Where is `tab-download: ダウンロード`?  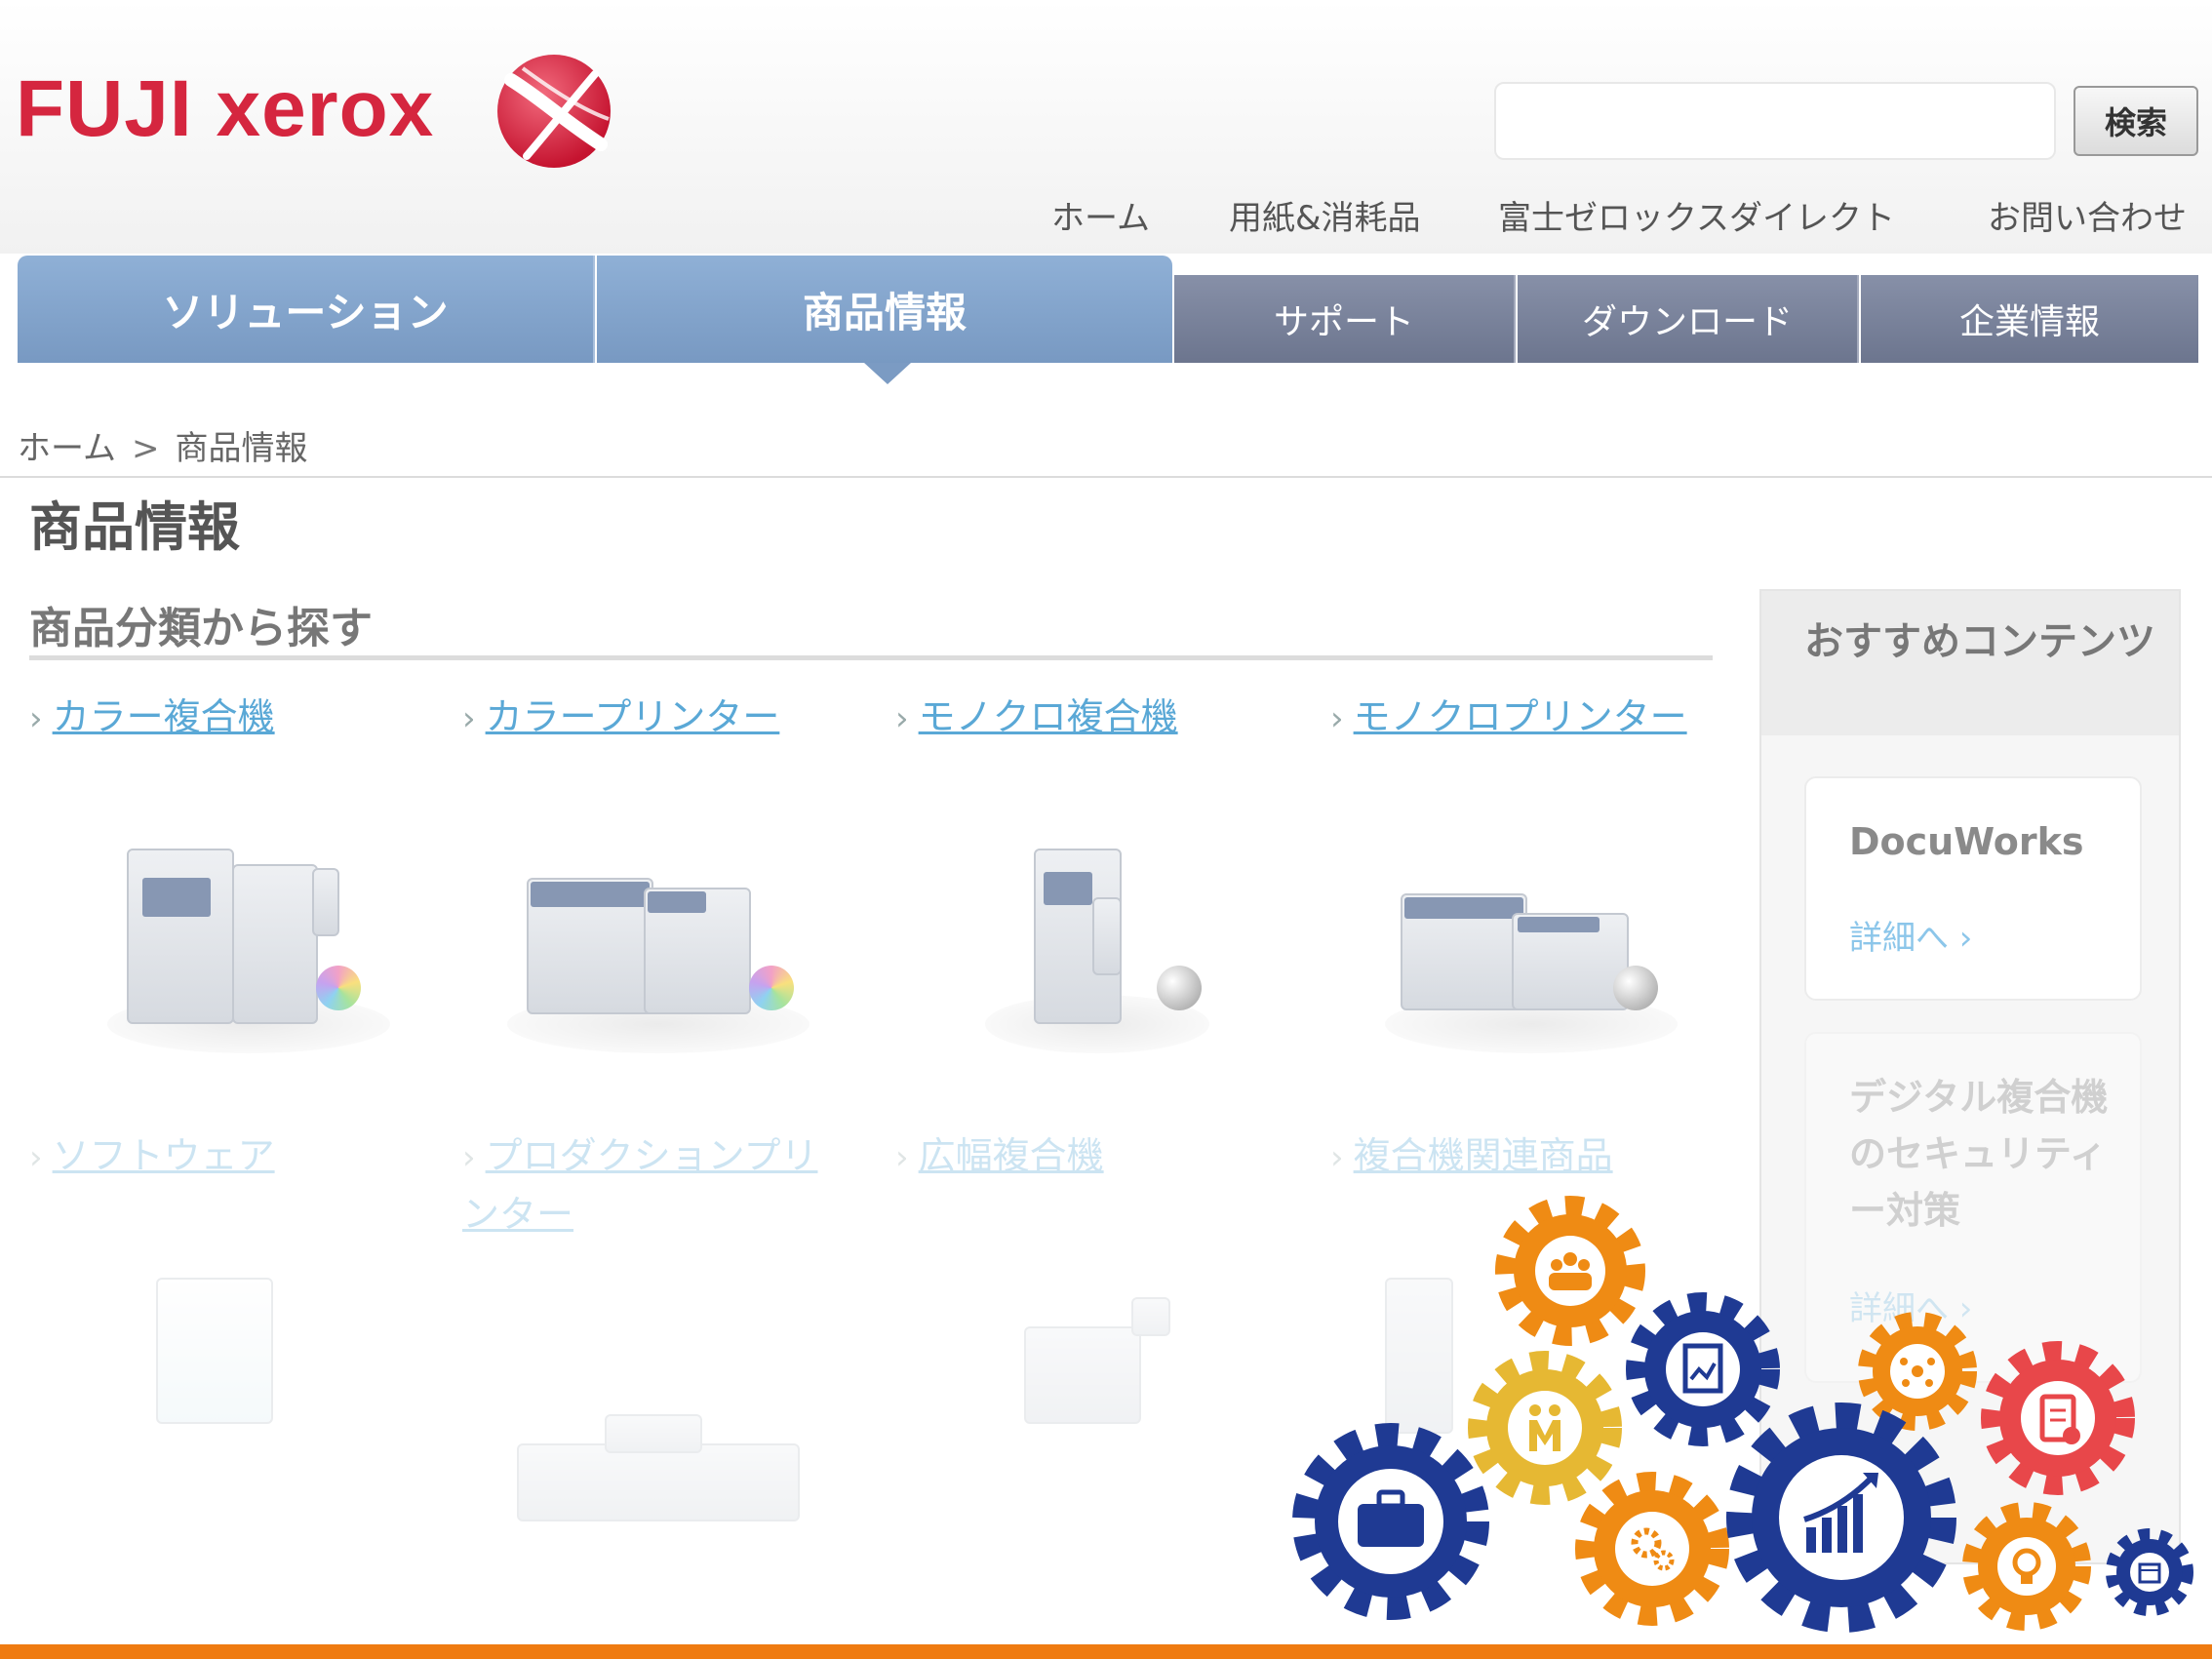
tab-download: ダウンロード is located at coordinates (1688, 319).